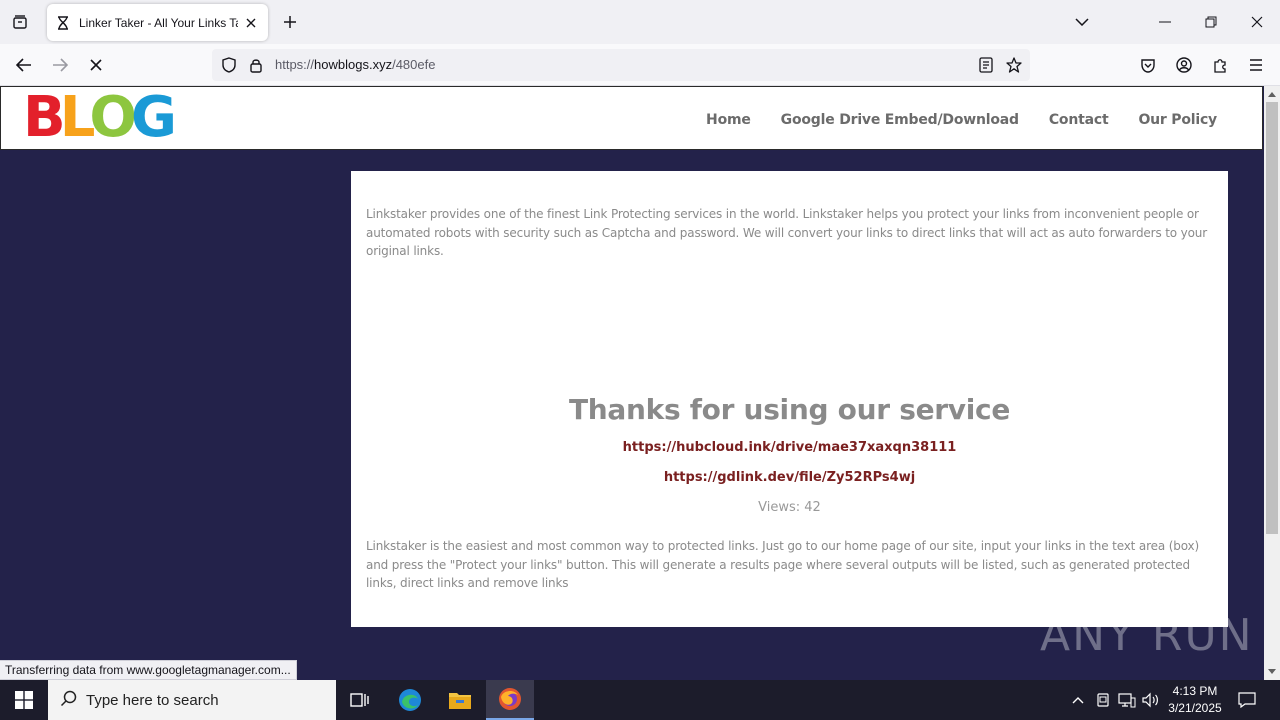  I want to click on extensions-icon, so click(1220, 65).